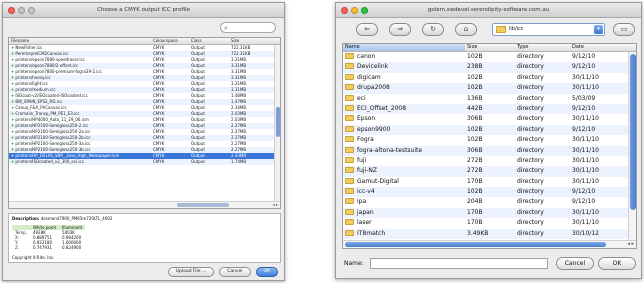 Image resolution: width=644 pixels, height=283 pixels. Describe the element at coordinates (404, 47) in the screenshot. I see `column-header-name: Name` at that location.